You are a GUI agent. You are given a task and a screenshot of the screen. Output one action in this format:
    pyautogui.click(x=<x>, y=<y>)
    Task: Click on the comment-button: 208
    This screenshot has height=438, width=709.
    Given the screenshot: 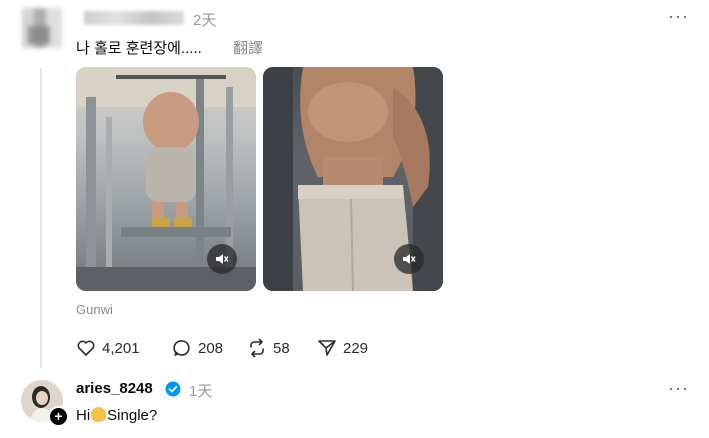 What is the action you would take?
    pyautogui.click(x=197, y=348)
    